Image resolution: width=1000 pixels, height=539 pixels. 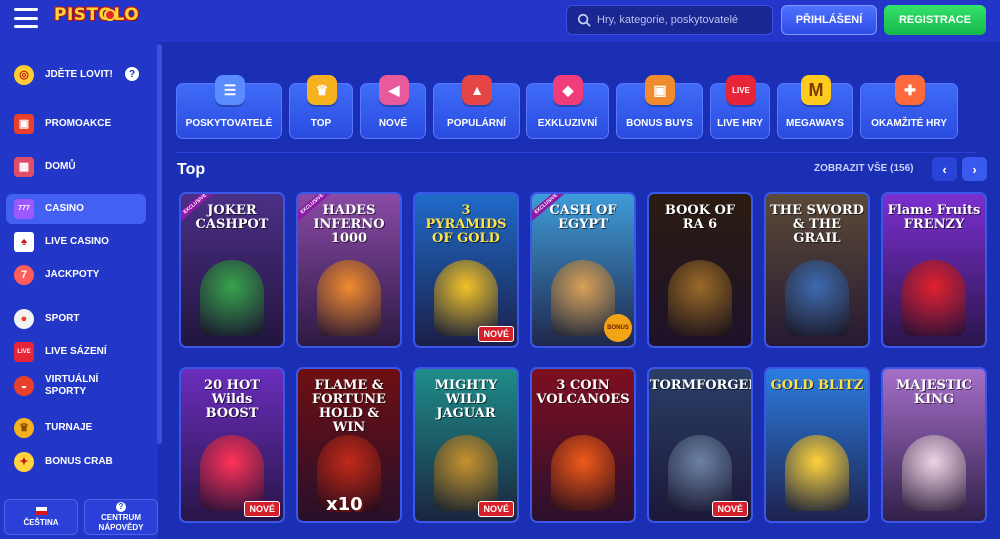 I want to click on category-instant-games: ✚ OKAMŽITÉ HRY, so click(x=909, y=107).